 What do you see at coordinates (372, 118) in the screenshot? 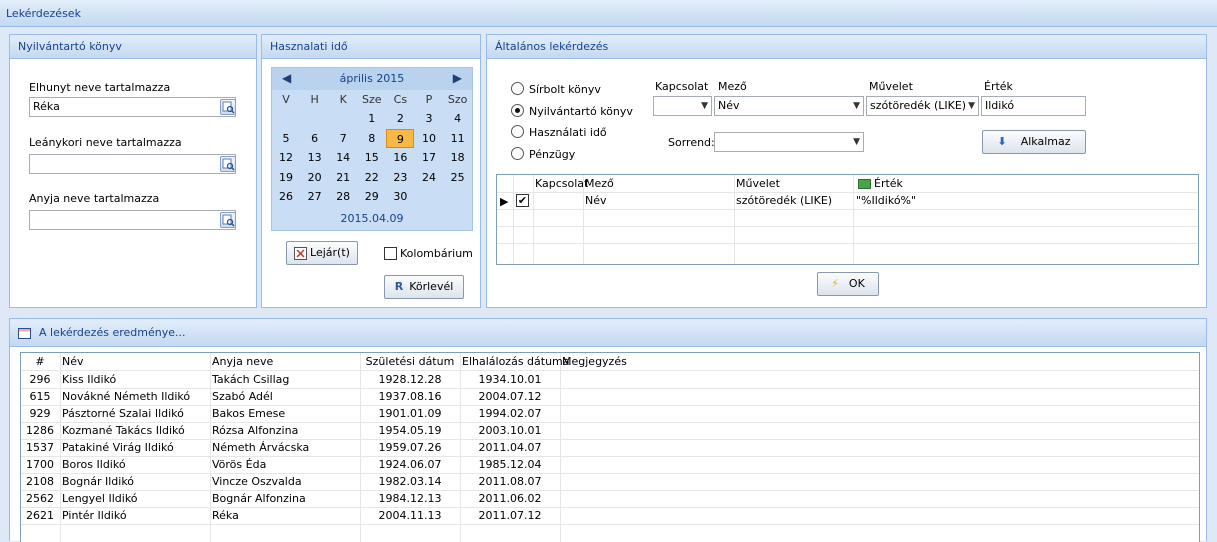
I see `calendar-day: 1` at bounding box center [372, 118].